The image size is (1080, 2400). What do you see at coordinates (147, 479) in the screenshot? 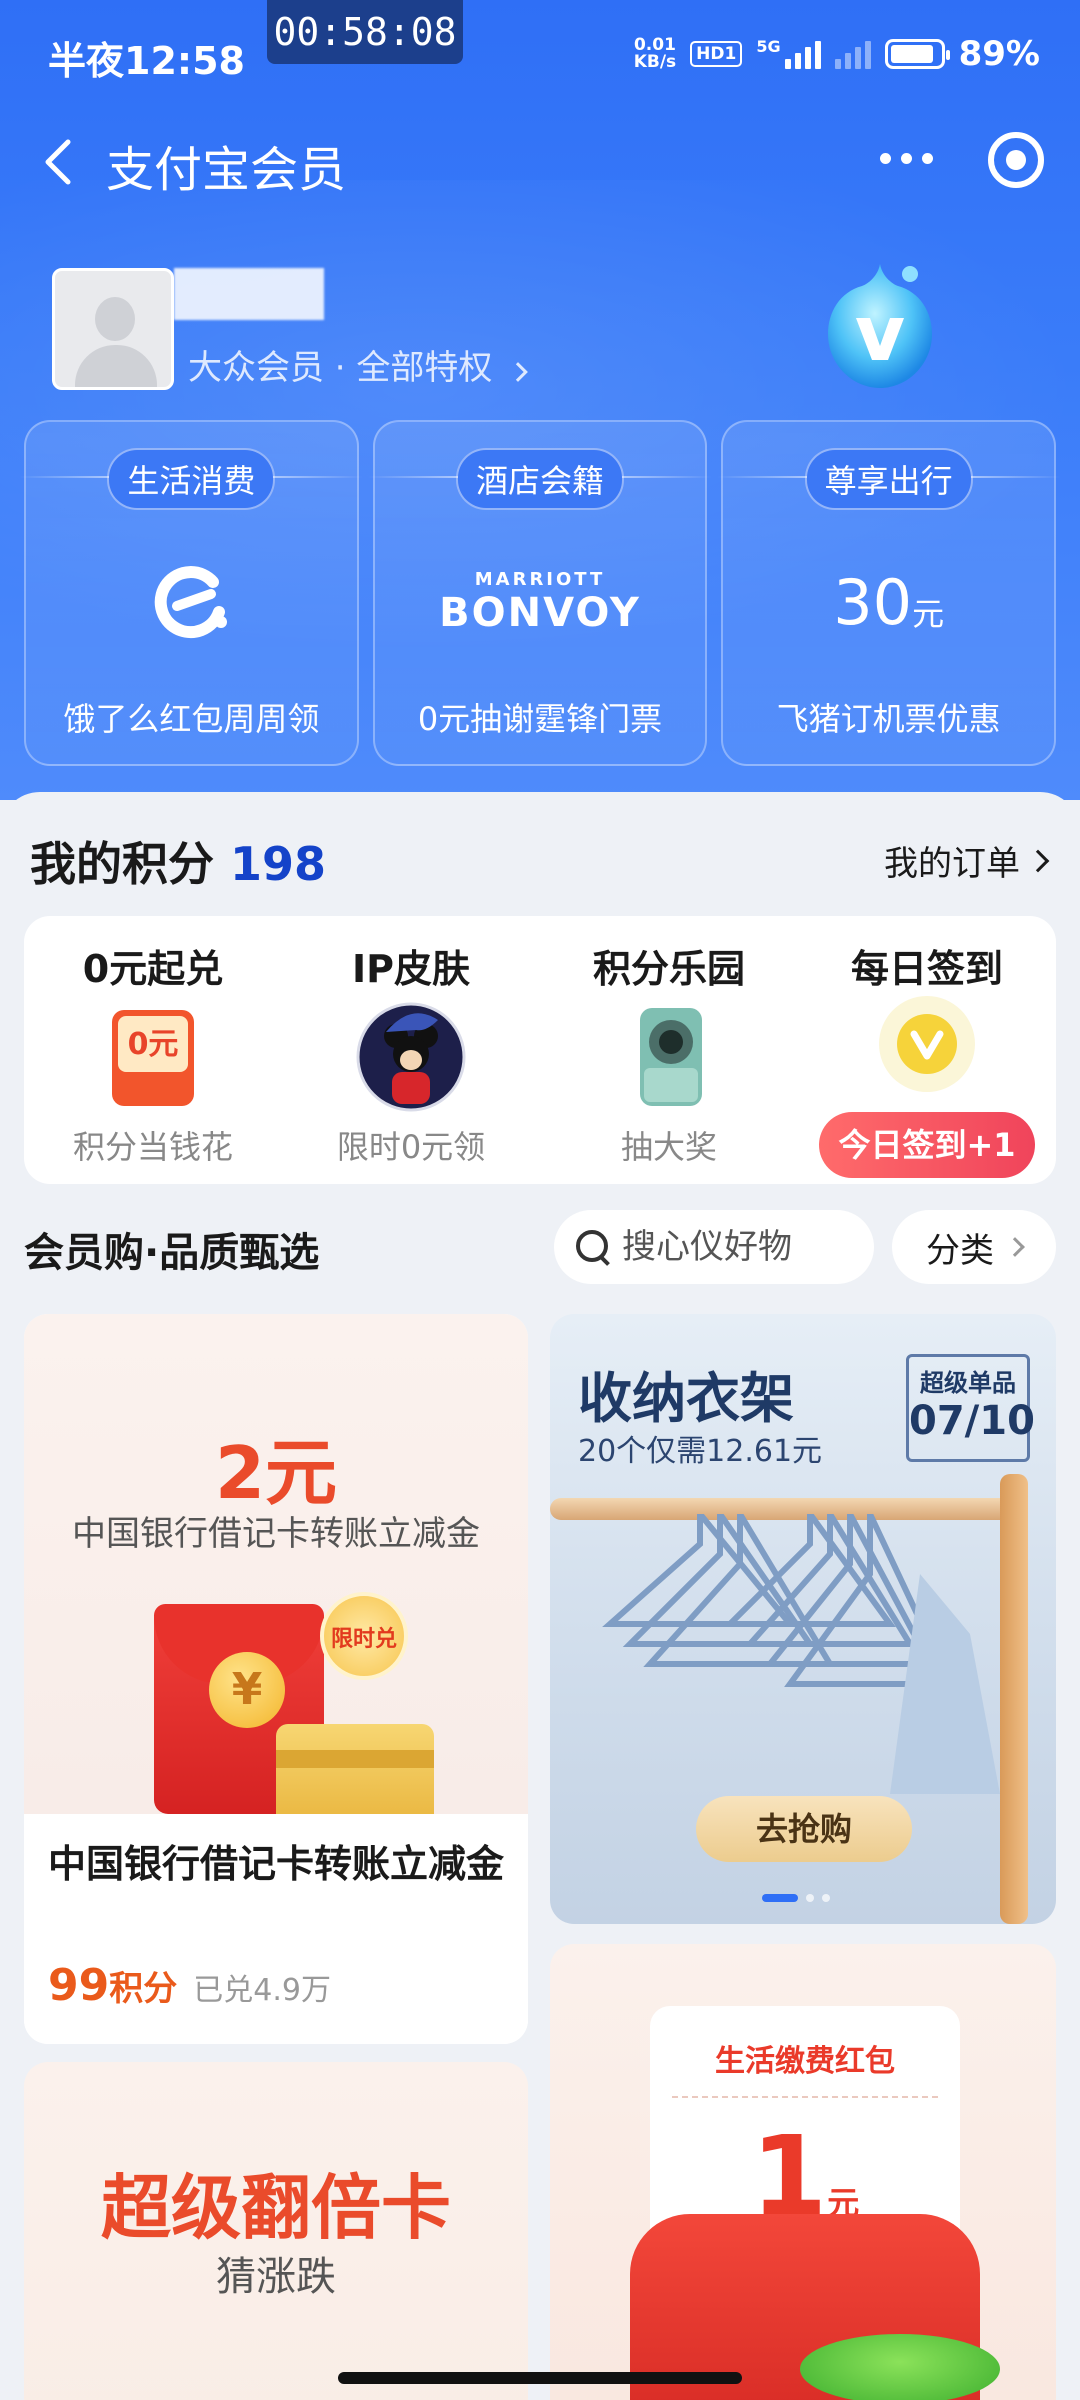
I see `perk-tag: 生活消费` at bounding box center [147, 479].